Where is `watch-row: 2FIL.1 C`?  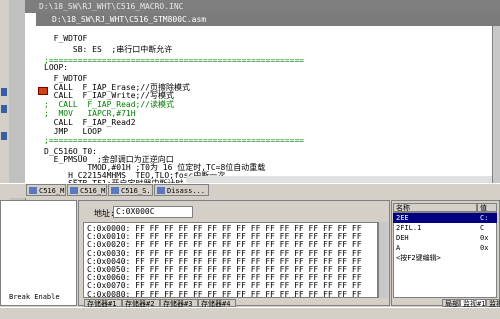
watch-row: 2FIL.1 C is located at coordinates (445, 228).